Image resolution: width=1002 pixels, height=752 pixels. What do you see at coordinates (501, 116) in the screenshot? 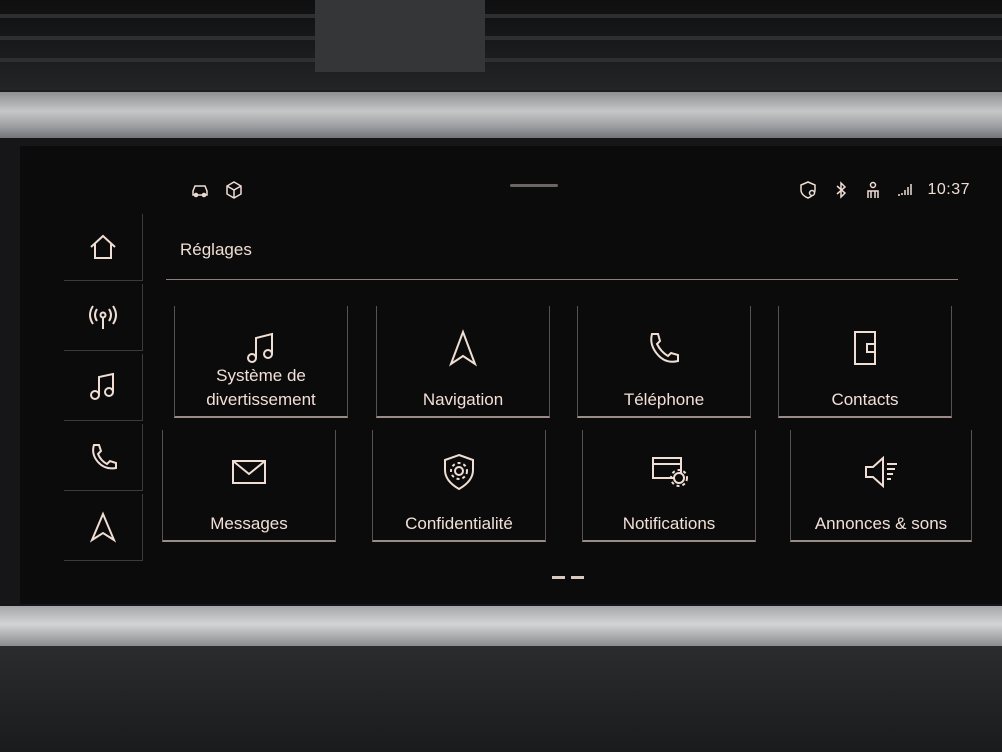
I see `dashboard-trim-top` at bounding box center [501, 116].